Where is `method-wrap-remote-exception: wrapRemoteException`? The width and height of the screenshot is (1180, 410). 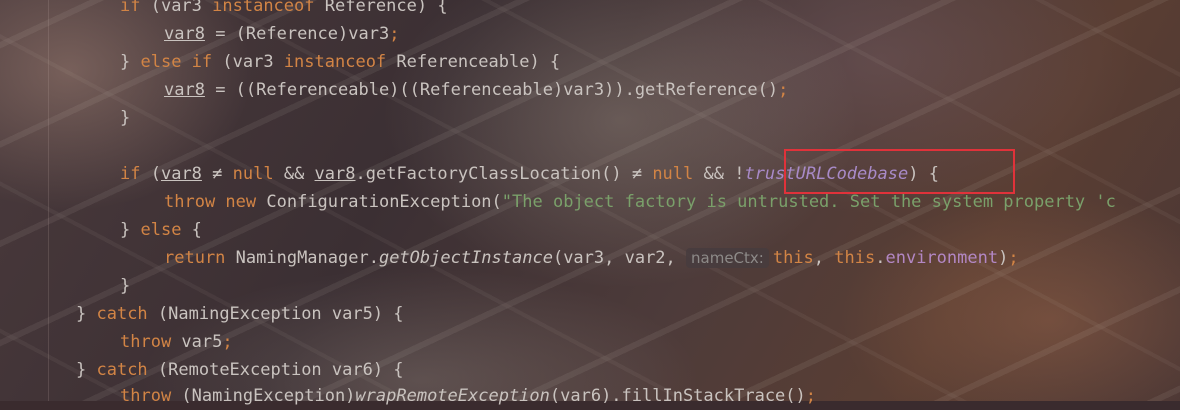
method-wrap-remote-exception: wrapRemoteException is located at coordinates (452, 396).